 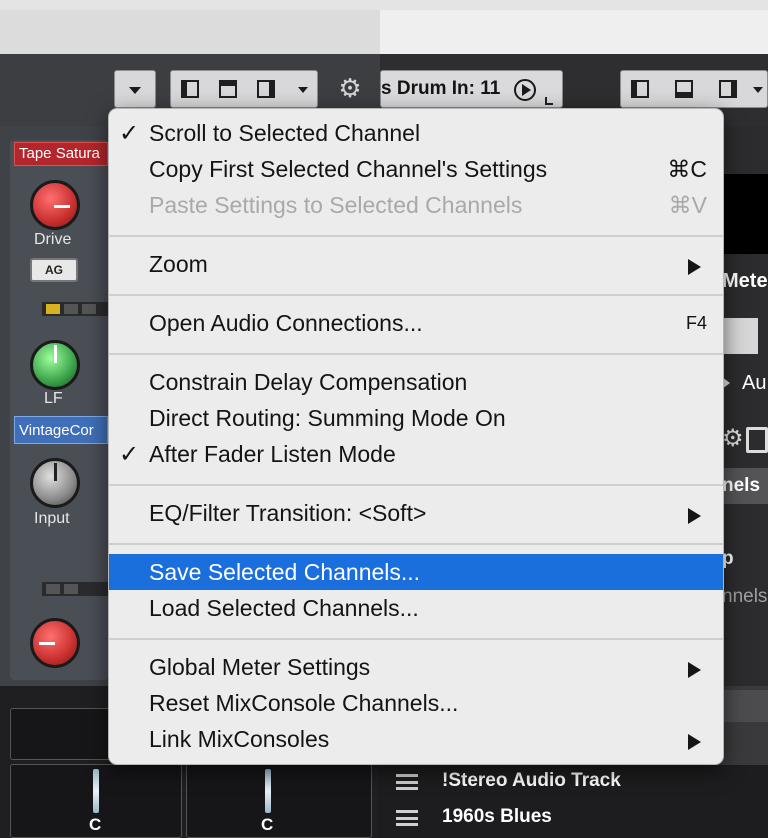 What do you see at coordinates (55, 365) in the screenshot?
I see `lf-knob` at bounding box center [55, 365].